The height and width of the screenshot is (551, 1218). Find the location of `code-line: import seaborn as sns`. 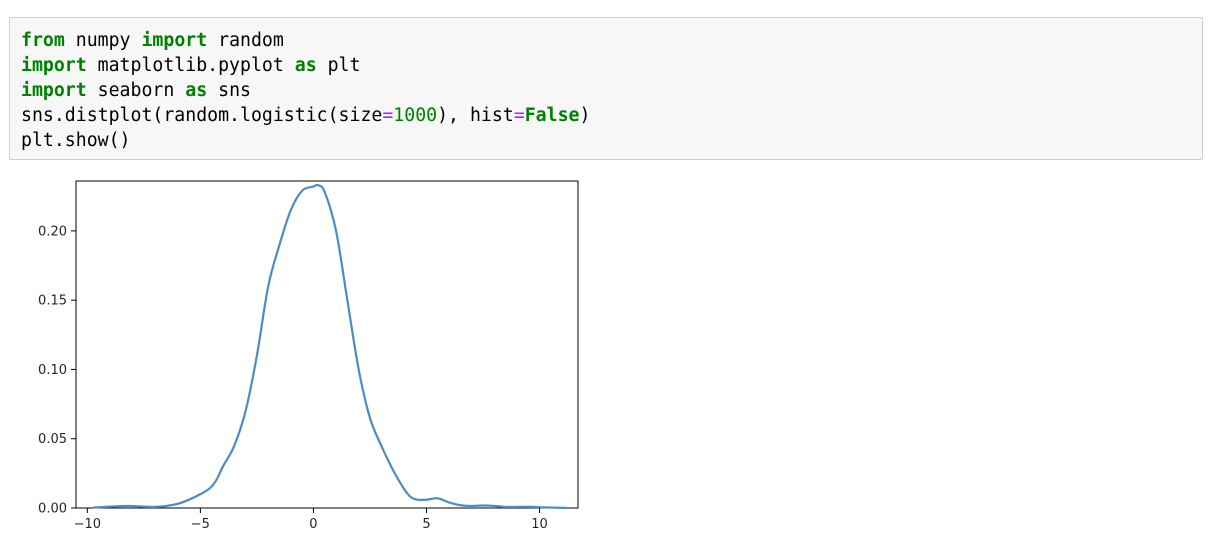

code-line: import seaborn as sns is located at coordinates (136, 90).